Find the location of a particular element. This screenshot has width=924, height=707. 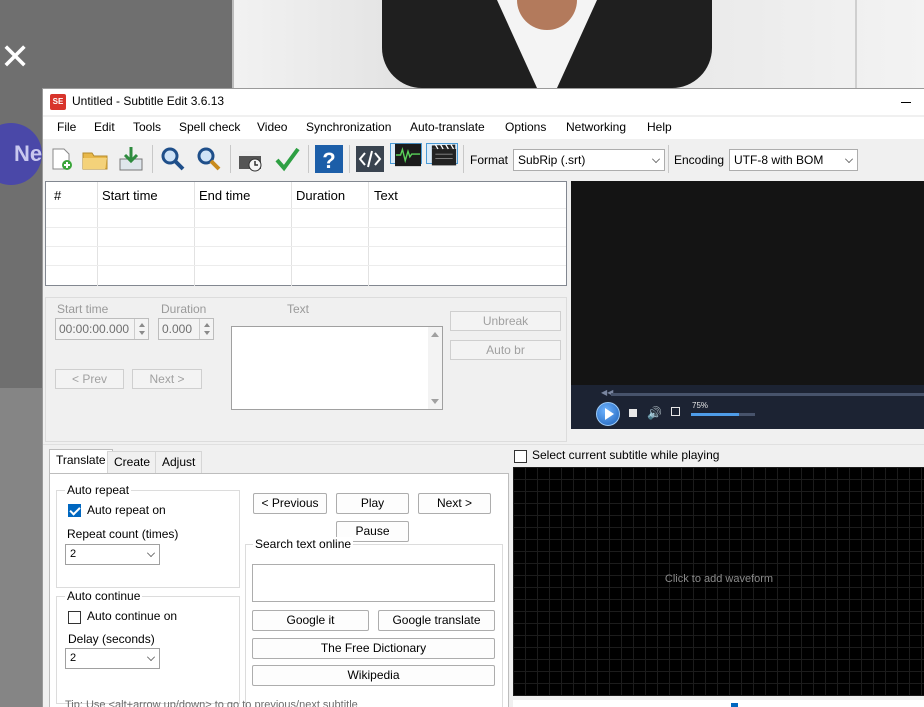

format-select: SubRip (.srt) is located at coordinates (589, 160).